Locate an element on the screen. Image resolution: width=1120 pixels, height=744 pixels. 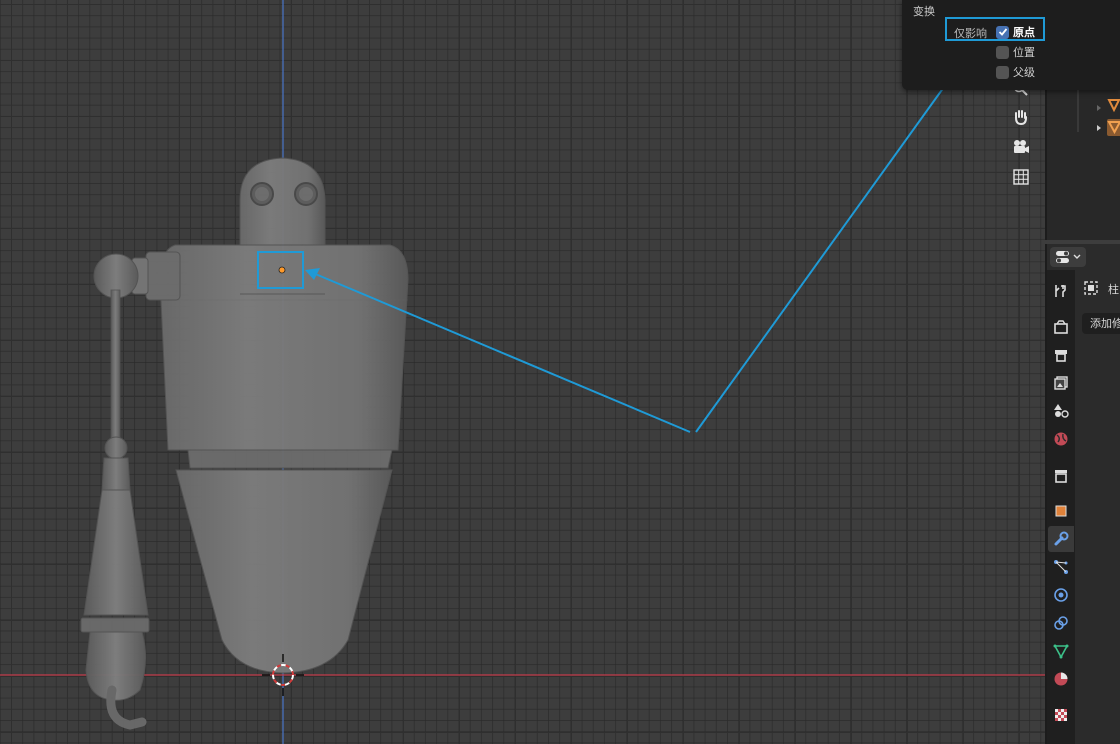
modifier-wrench-icon is located at coordinates (1061, 539).